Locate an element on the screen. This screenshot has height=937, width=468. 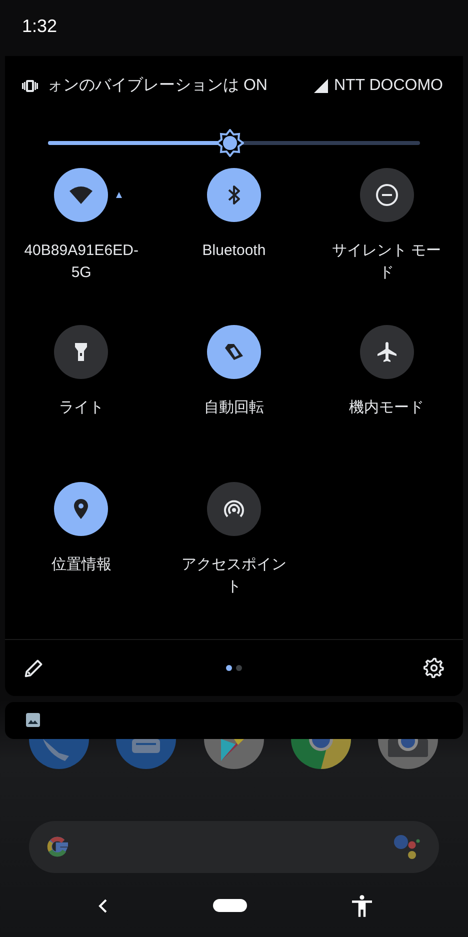
back-icon is located at coordinates (103, 905).